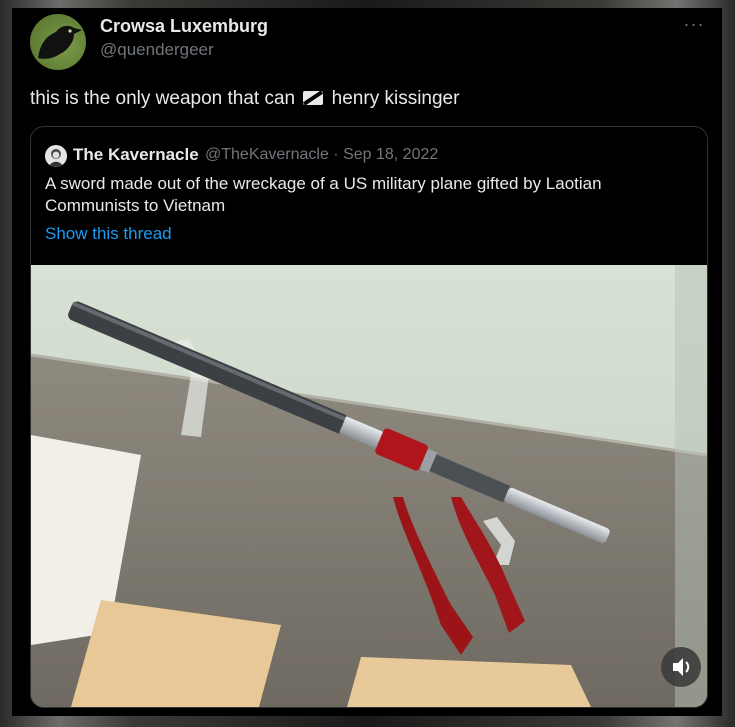 This screenshot has width=735, height=727. What do you see at coordinates (157, 50) in the screenshot?
I see `author-handle: @quendergeer` at bounding box center [157, 50].